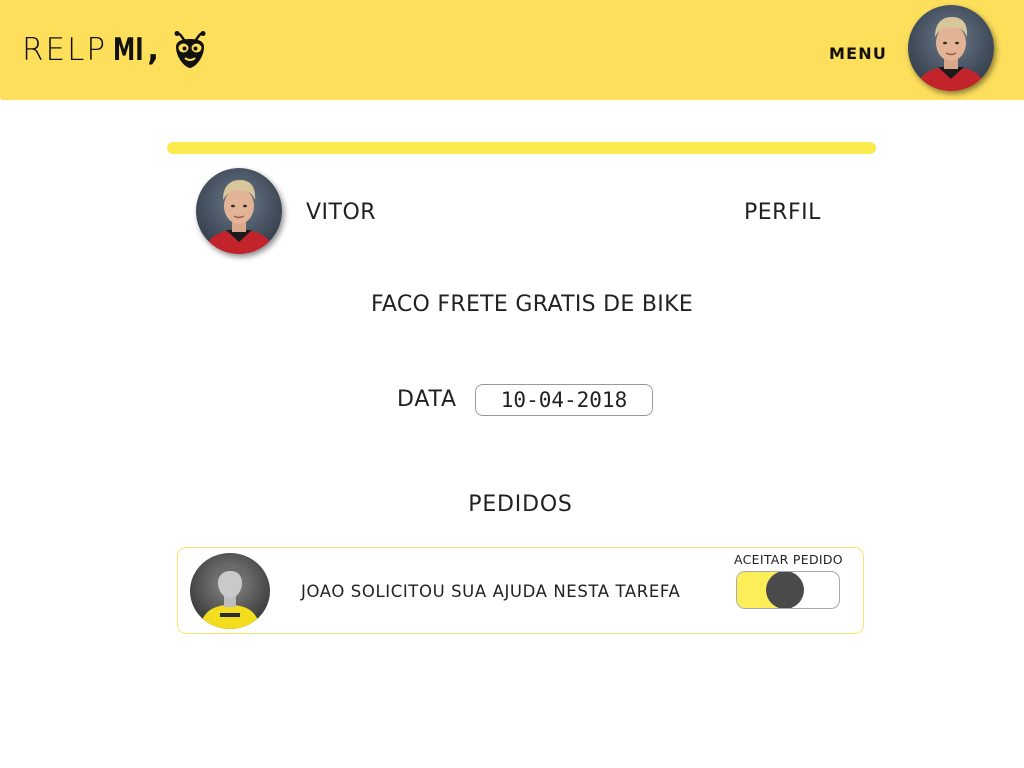 The image size is (1024, 768). I want to click on progress-bar, so click(521, 148).